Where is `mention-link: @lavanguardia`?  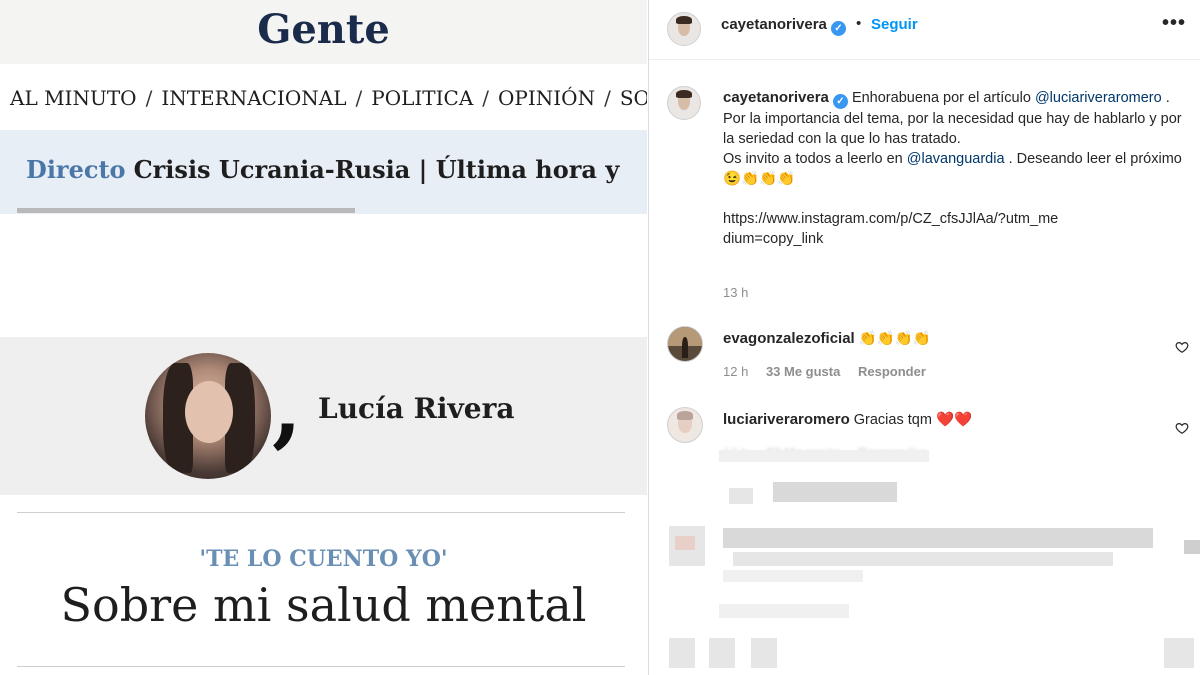 mention-link: @lavanguardia is located at coordinates (956, 159).